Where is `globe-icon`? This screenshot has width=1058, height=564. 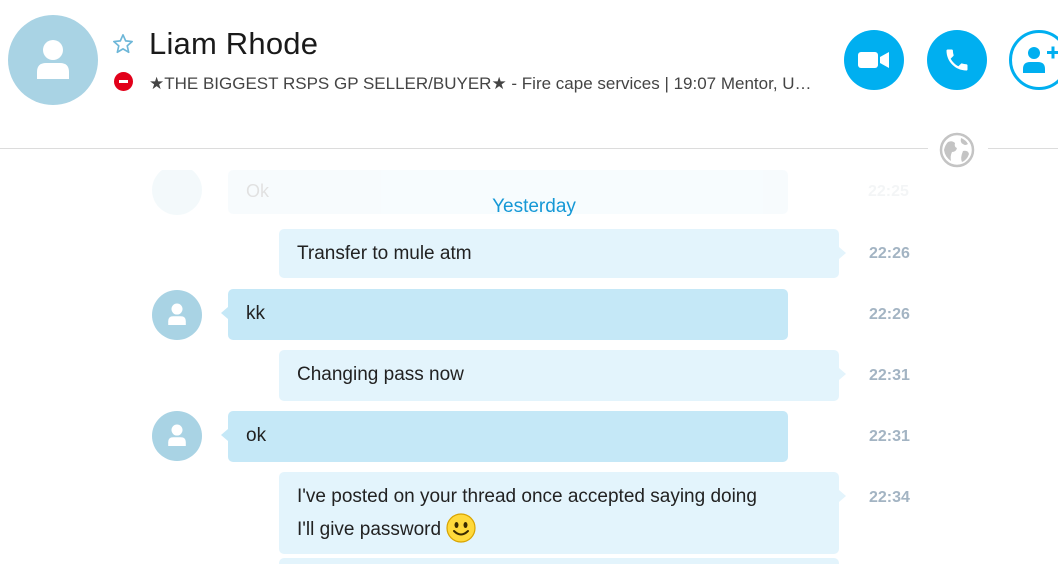 globe-icon is located at coordinates (957, 150).